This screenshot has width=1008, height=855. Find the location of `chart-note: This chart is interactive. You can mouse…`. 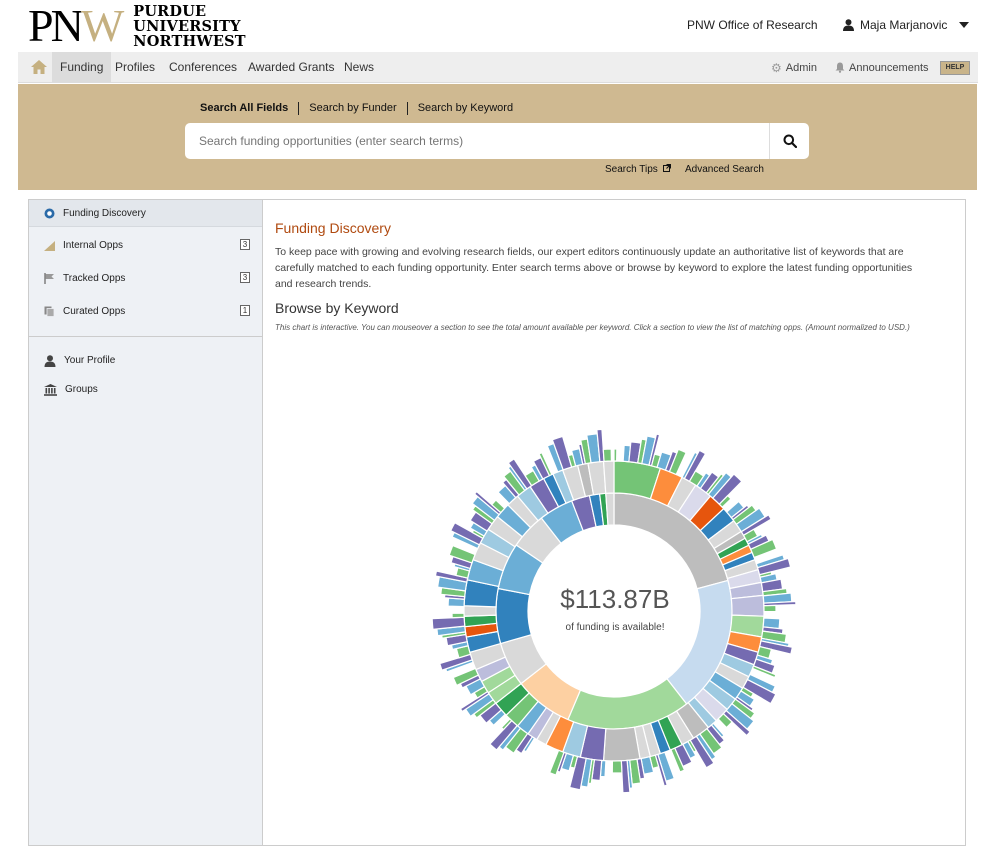

chart-note: This chart is interactive. You can mouse… is located at coordinates (592, 327).